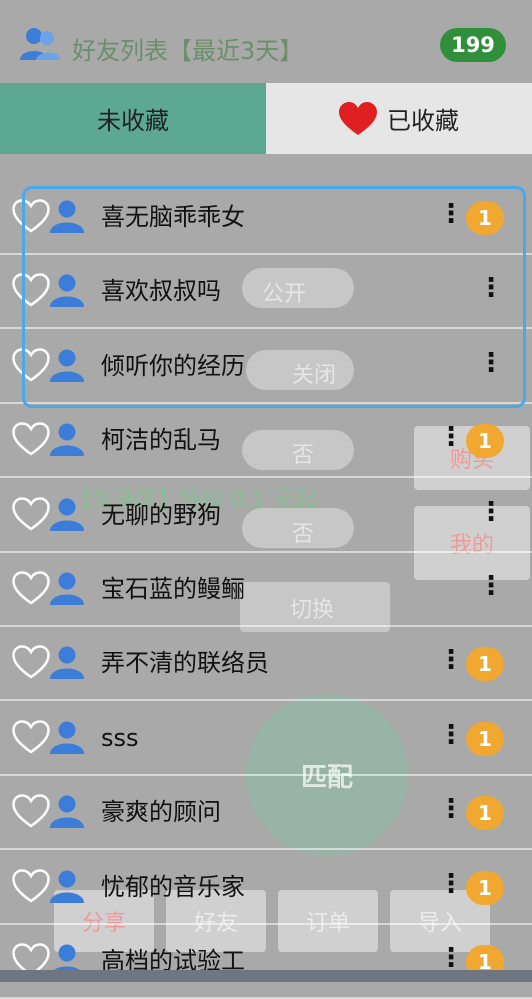 The image size is (532, 999). I want to click on friend-name: sss, so click(120, 737).